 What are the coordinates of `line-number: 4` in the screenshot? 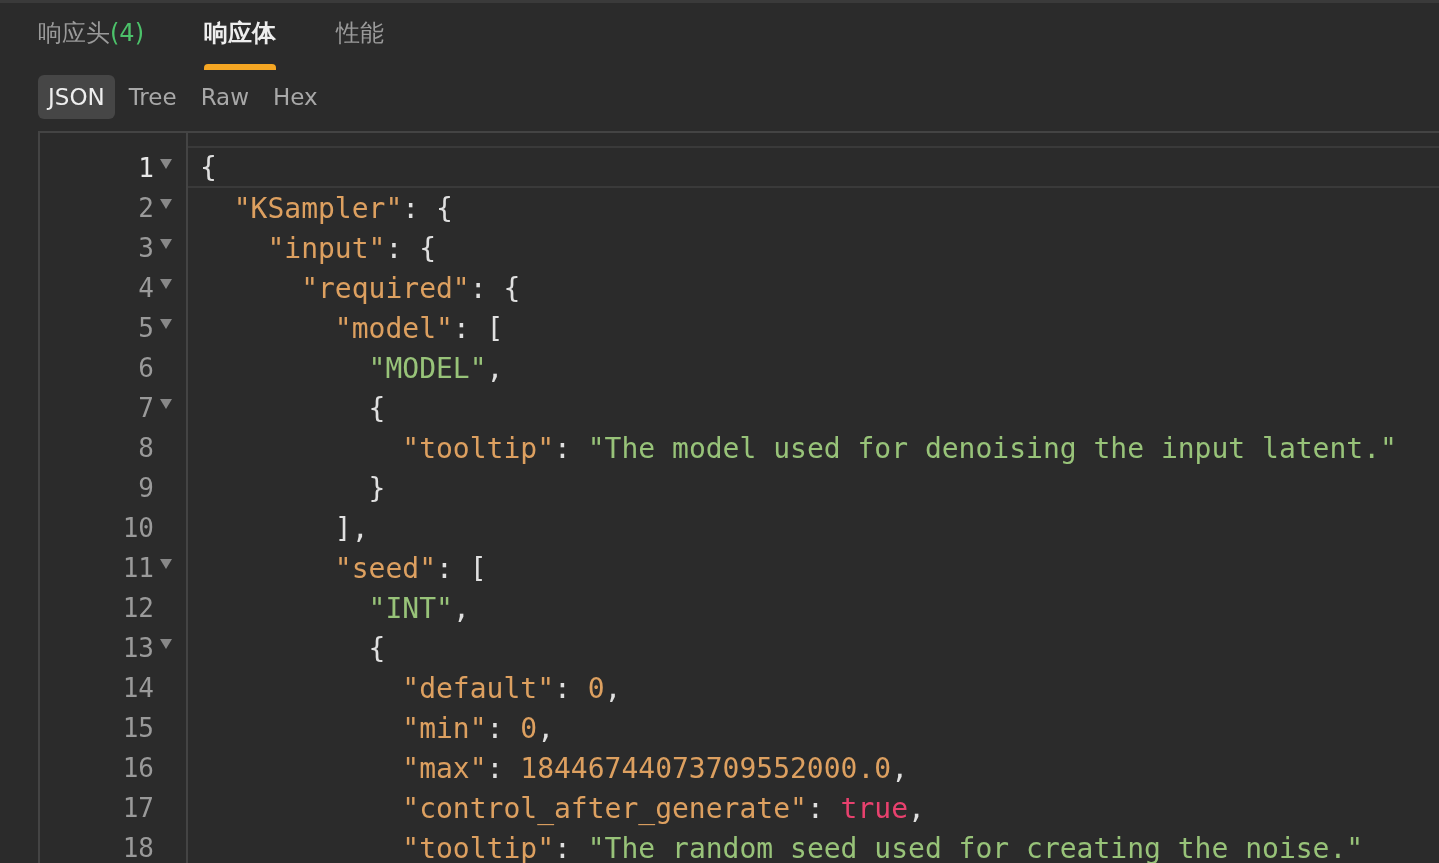 It's located at (146, 288).